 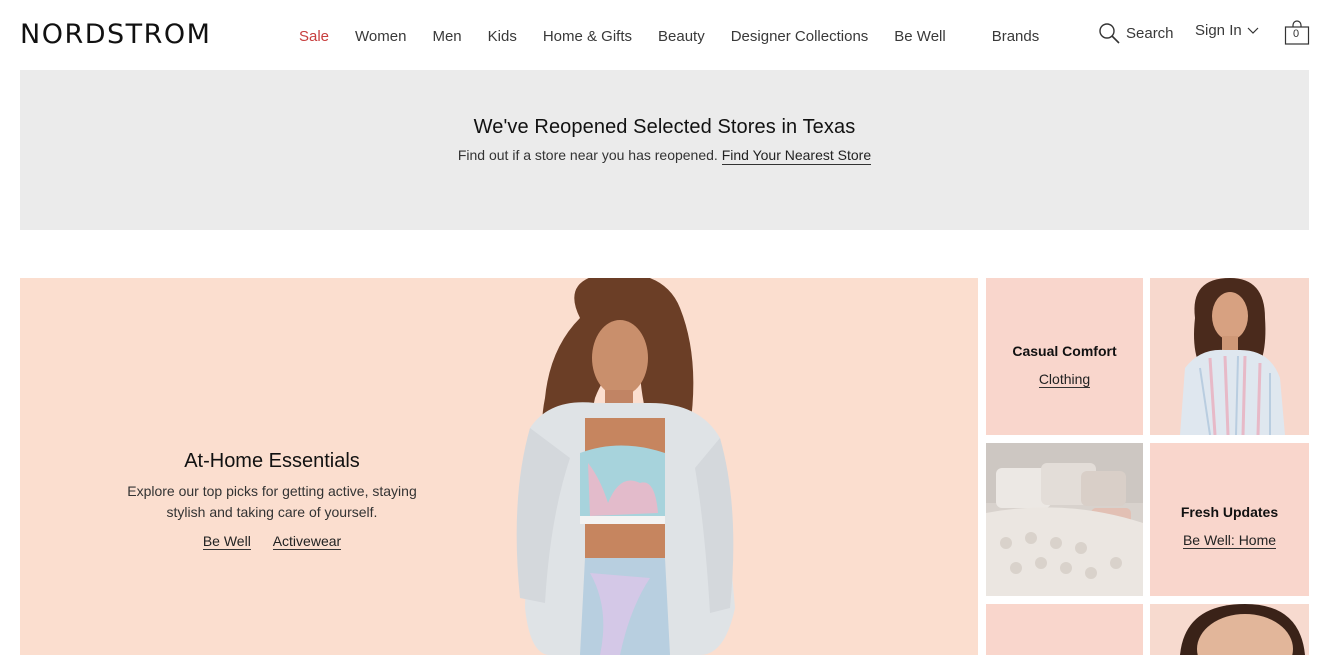 I want to click on bedding-image, so click(x=1064, y=519).